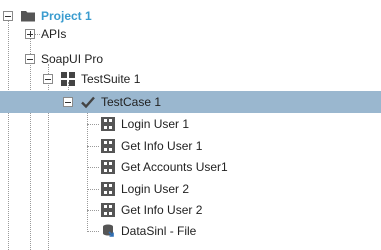  I want to click on testsuite-grid-icon, so click(68, 79).